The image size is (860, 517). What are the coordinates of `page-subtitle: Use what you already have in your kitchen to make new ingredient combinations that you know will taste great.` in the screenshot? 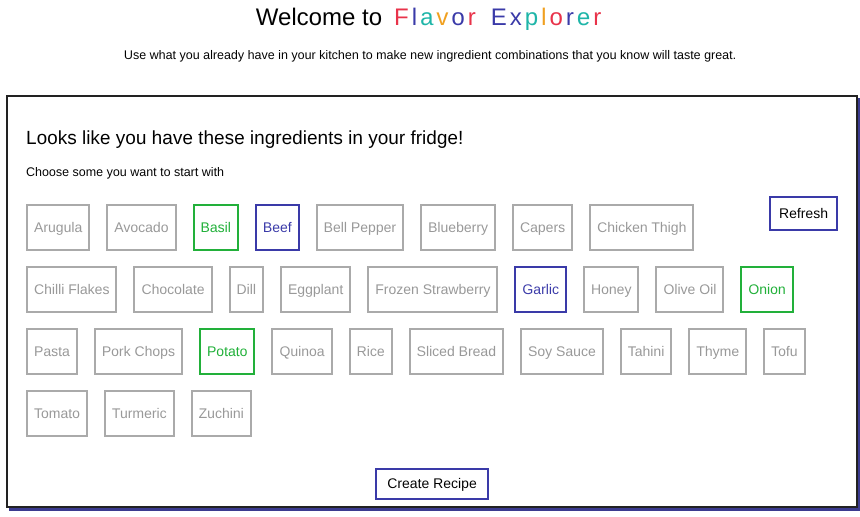 It's located at (430, 55).